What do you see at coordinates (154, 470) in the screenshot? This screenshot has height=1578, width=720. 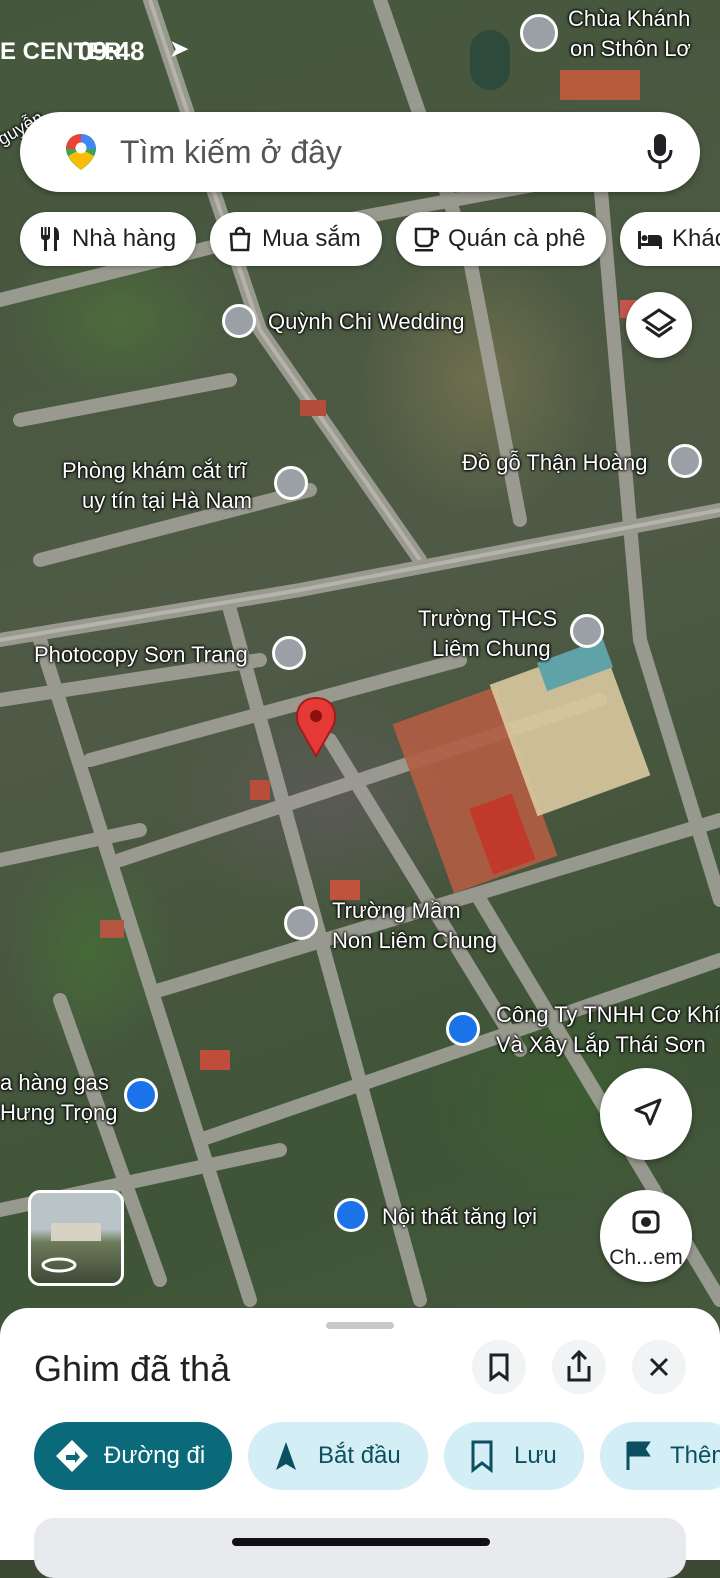 I see `poi-label: Phòng khám cắt trĩ` at bounding box center [154, 470].